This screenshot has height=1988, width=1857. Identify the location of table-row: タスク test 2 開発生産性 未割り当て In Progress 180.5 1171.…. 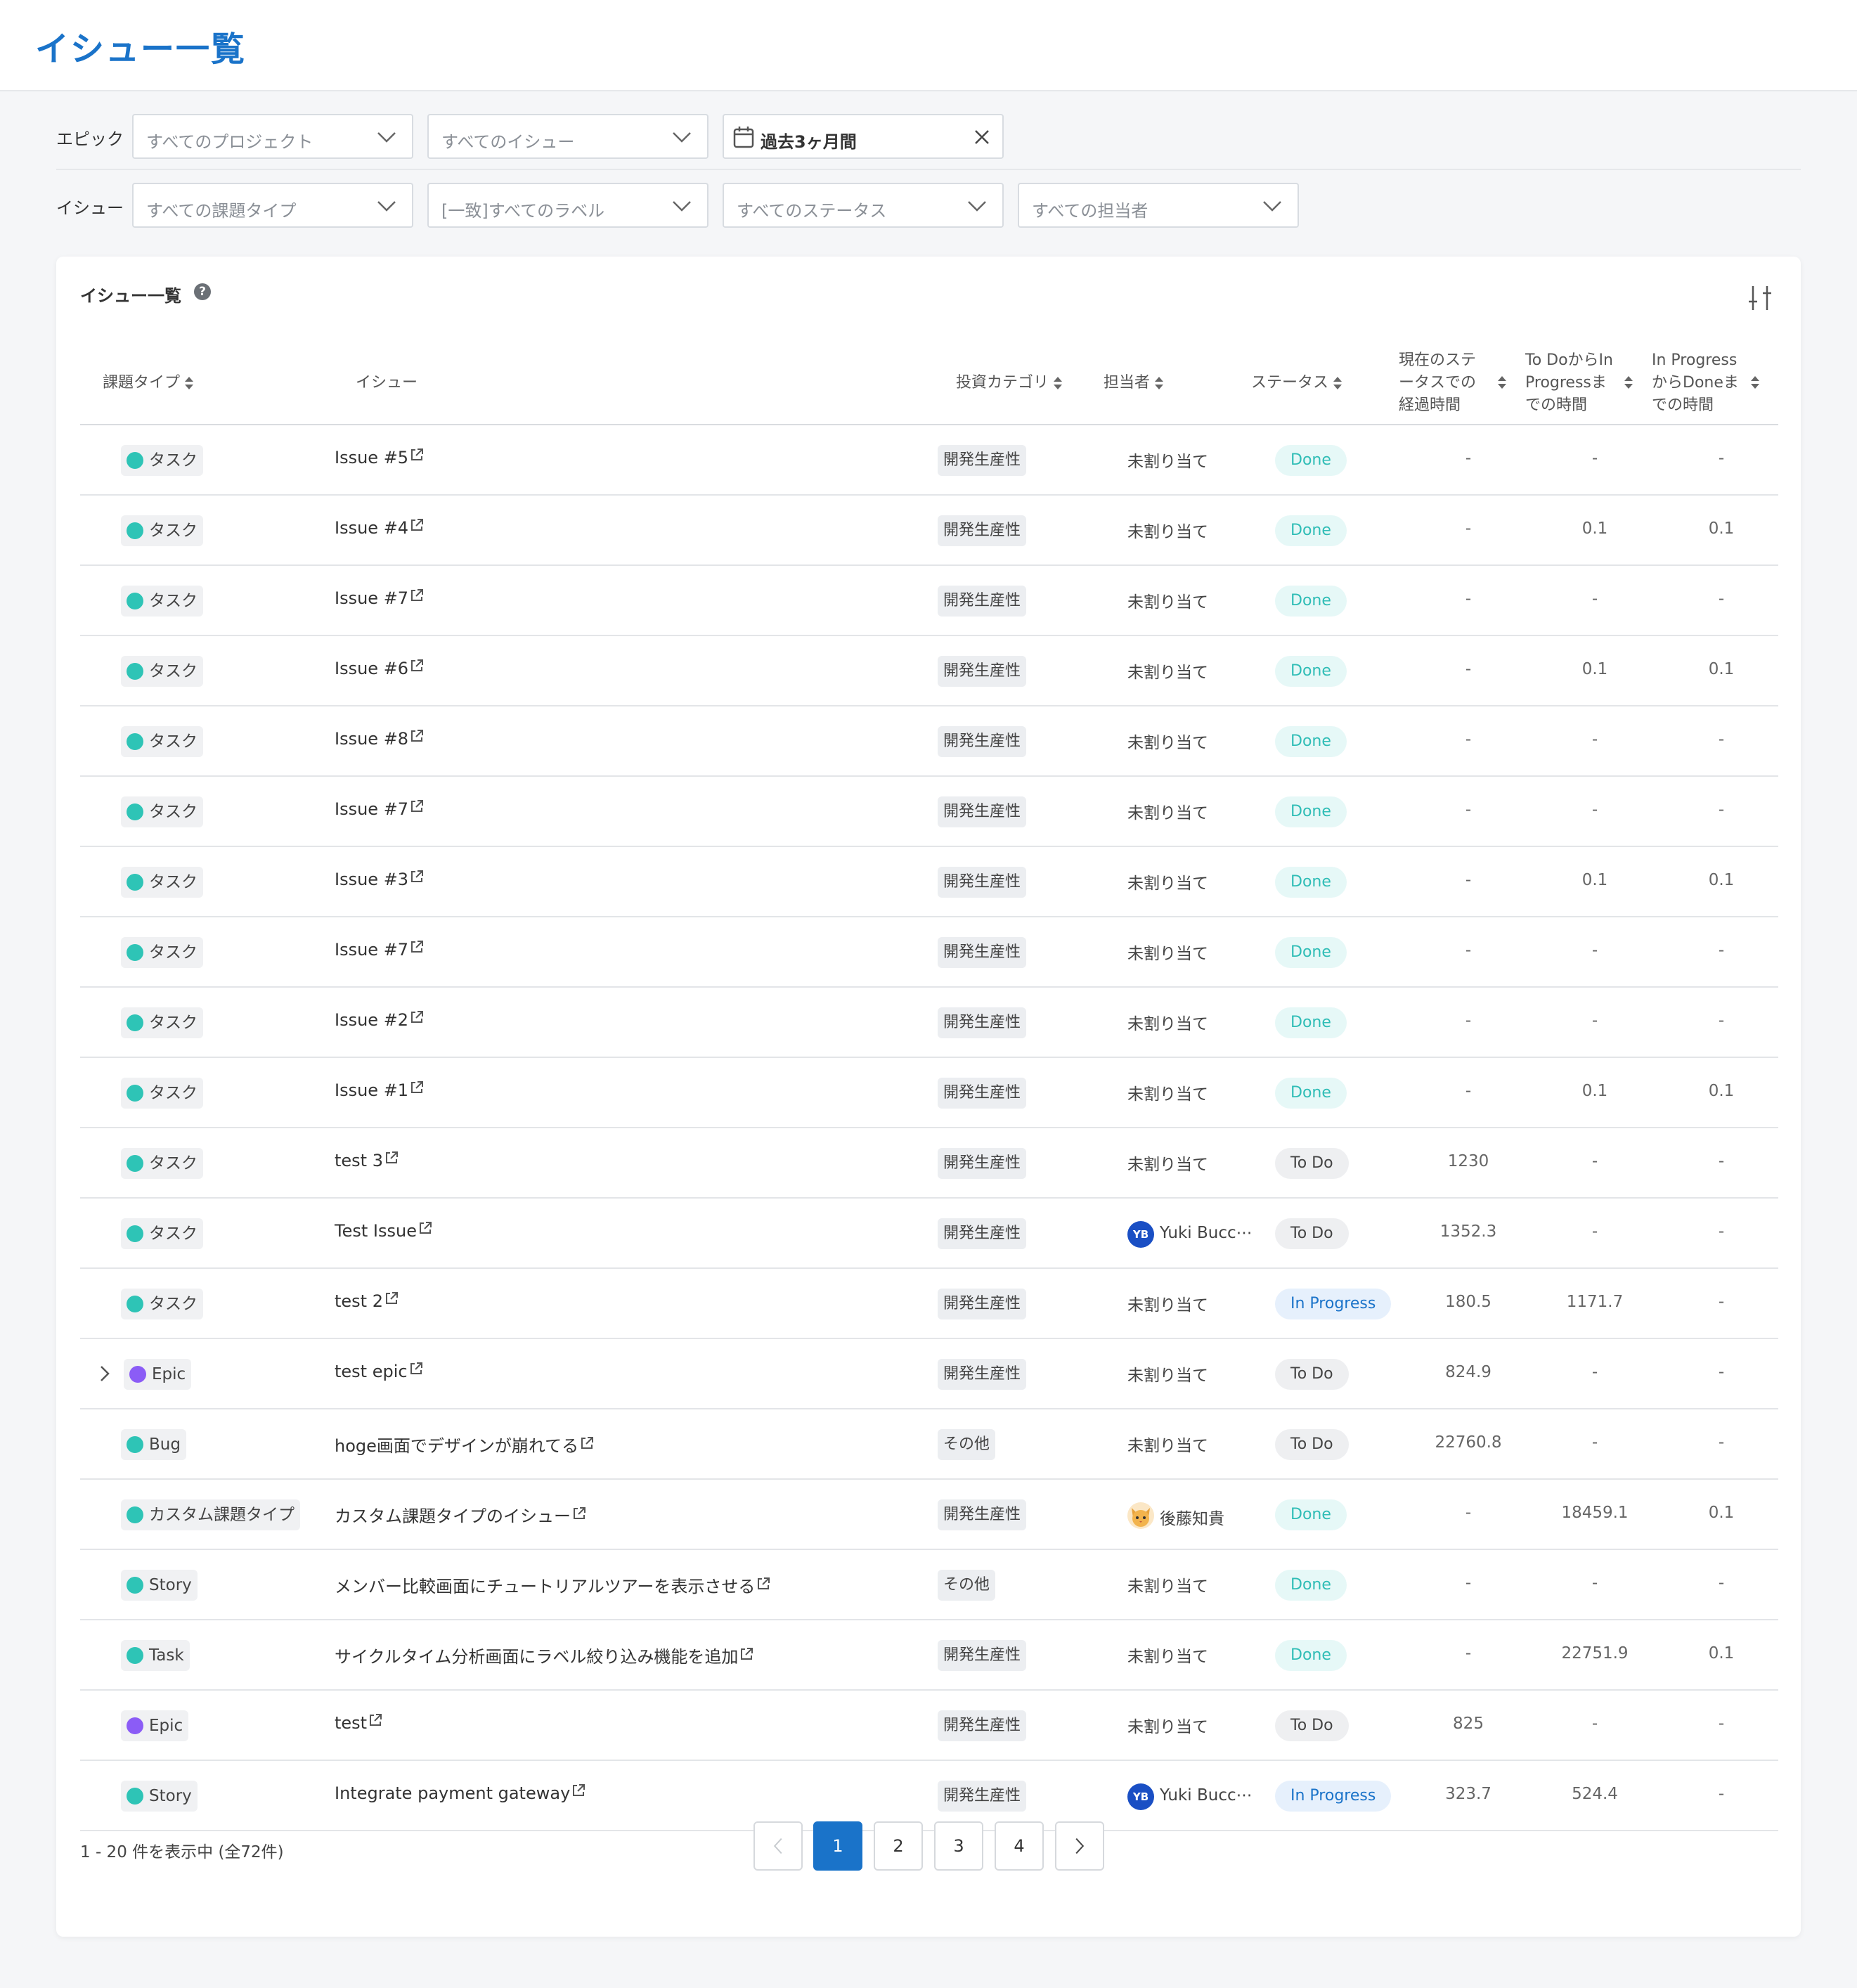
(929, 1304).